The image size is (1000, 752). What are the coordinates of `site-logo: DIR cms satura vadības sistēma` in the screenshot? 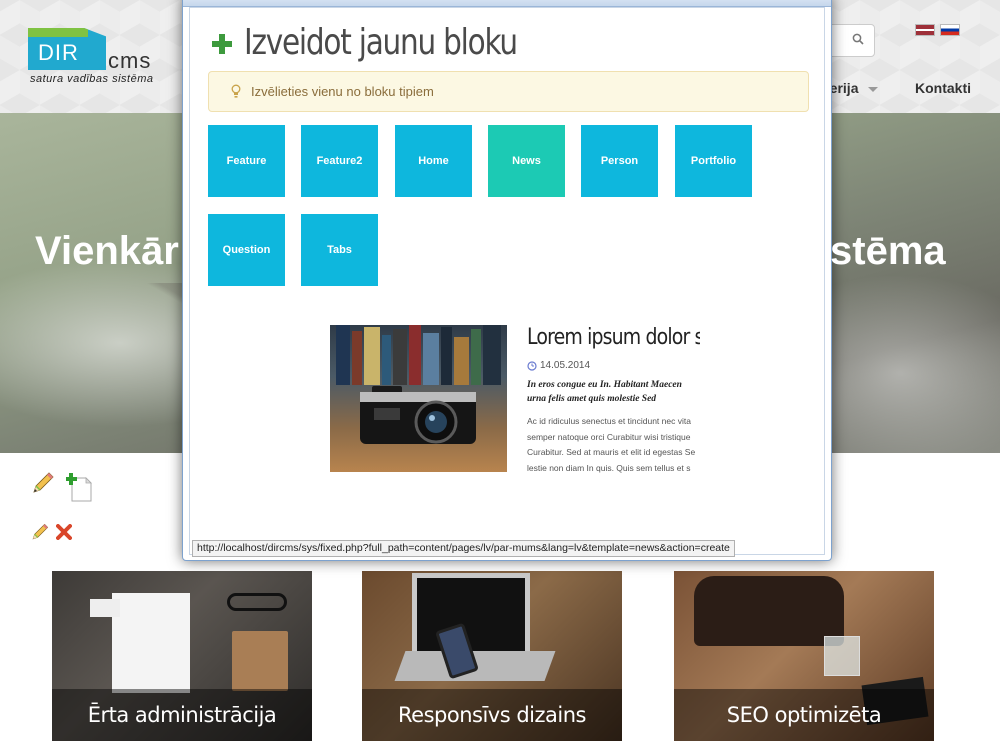 It's located at (98, 58).